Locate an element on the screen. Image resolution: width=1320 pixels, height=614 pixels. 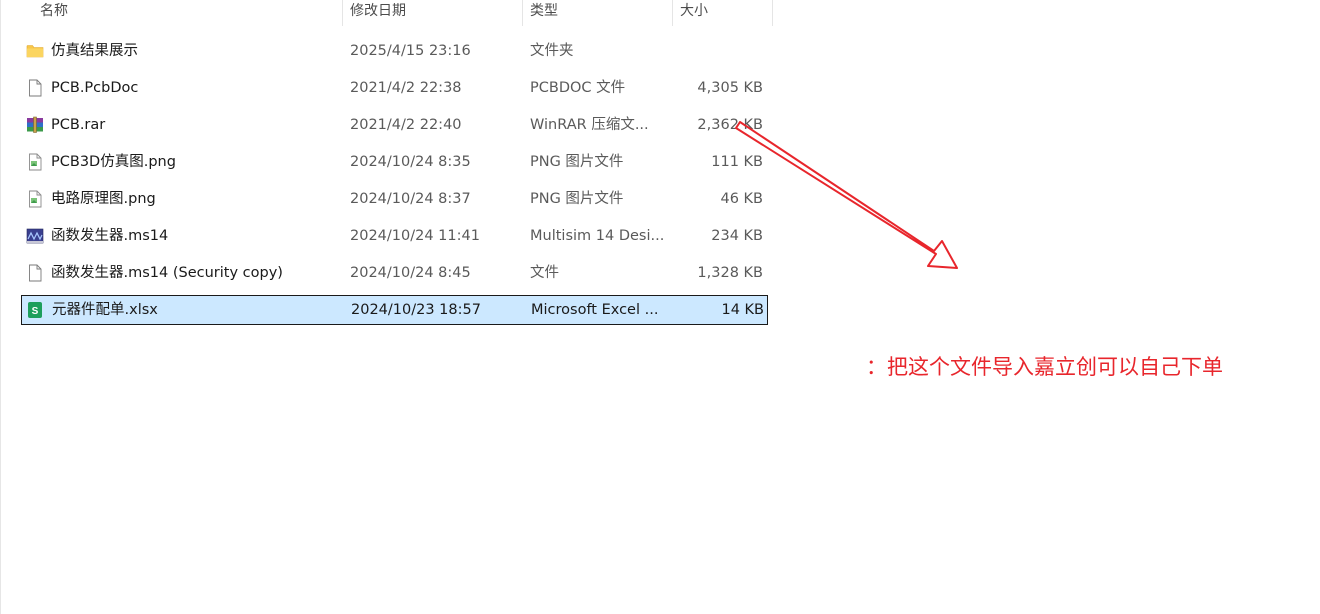
file-row: 仿真结果展示 2025/4/15 23:16 文件夹 is located at coordinates (394, 51).